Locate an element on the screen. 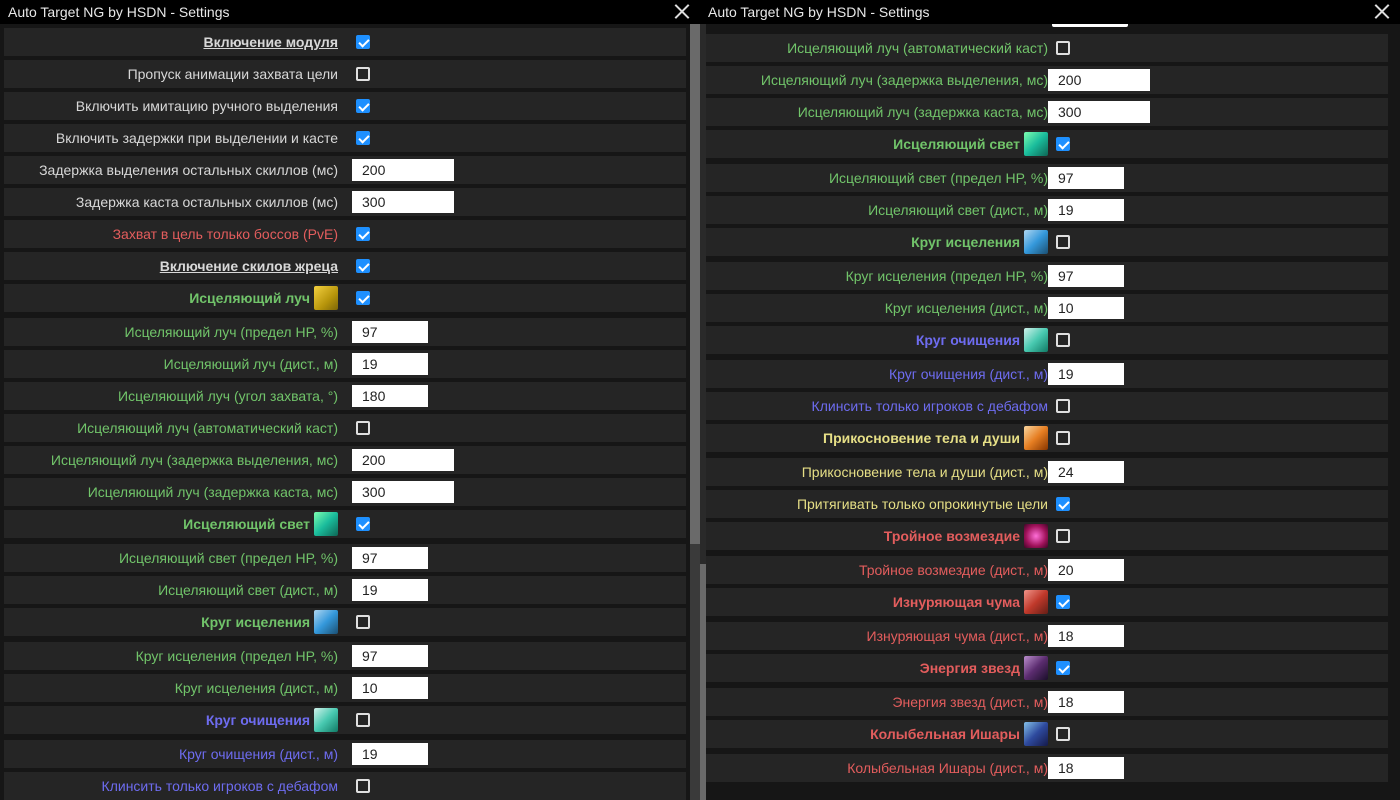 The image size is (1400, 800). settings-row: Колыбельная Ишары (дист., м) is located at coordinates (1046, 768).